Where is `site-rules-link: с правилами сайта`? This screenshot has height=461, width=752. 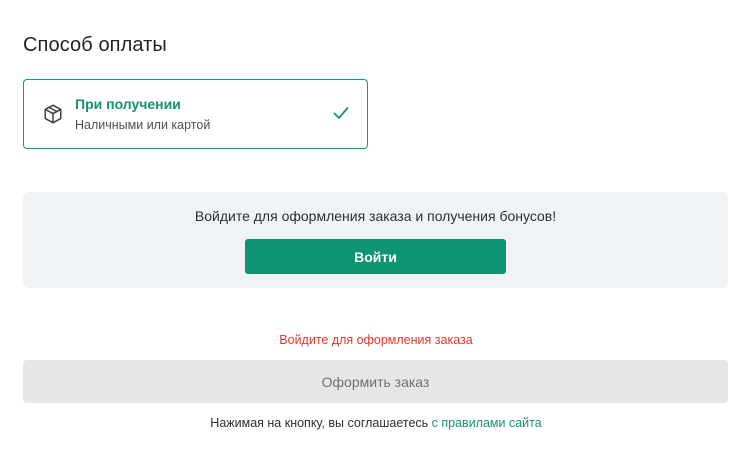
site-rules-link: с правилами сайта is located at coordinates (487, 423).